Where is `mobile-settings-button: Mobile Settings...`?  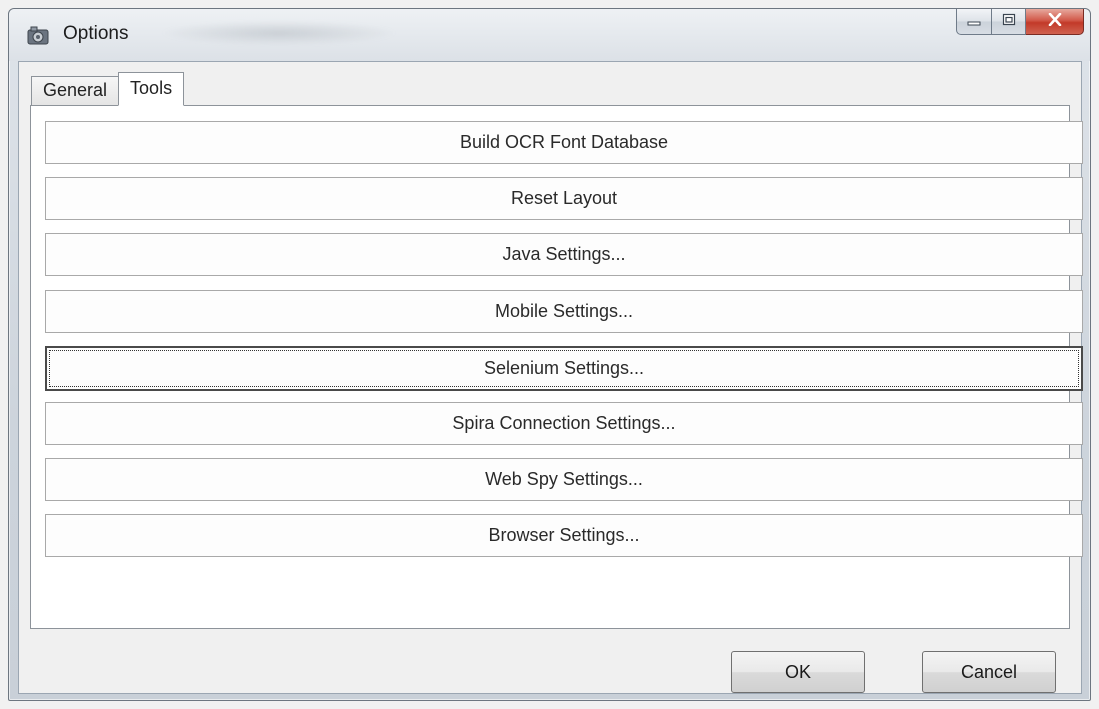
mobile-settings-button: Mobile Settings... is located at coordinates (564, 311).